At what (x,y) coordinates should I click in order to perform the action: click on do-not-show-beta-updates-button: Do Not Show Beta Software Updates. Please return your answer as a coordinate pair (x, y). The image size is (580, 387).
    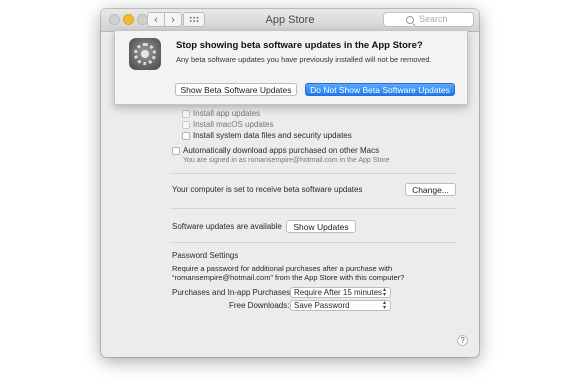
    Looking at the image, I should click on (380, 89).